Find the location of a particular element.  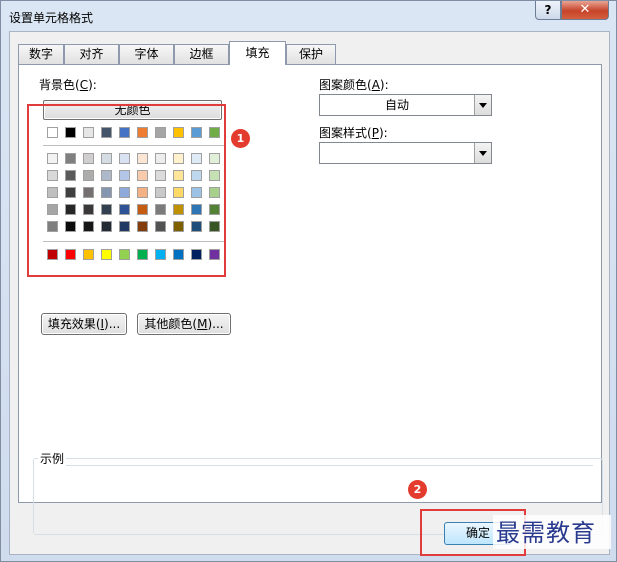

help-button: ? is located at coordinates (548, 10).